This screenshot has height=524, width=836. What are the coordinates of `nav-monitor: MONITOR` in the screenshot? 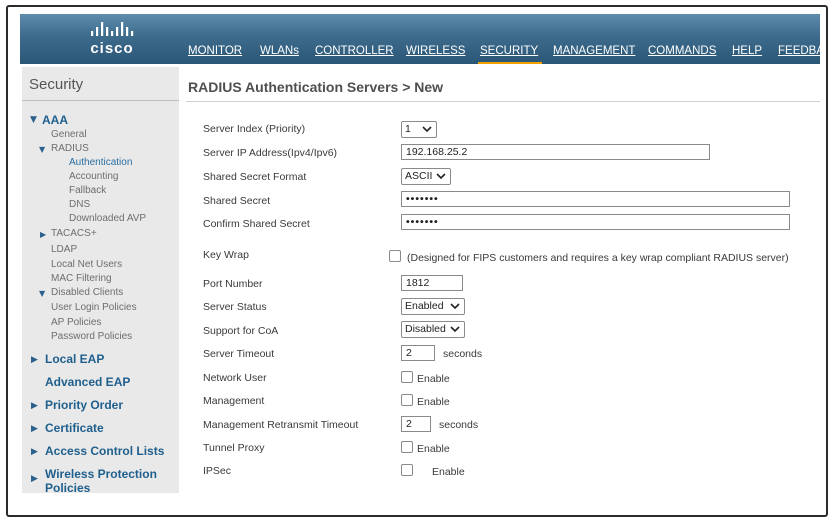 It's located at (215, 51).